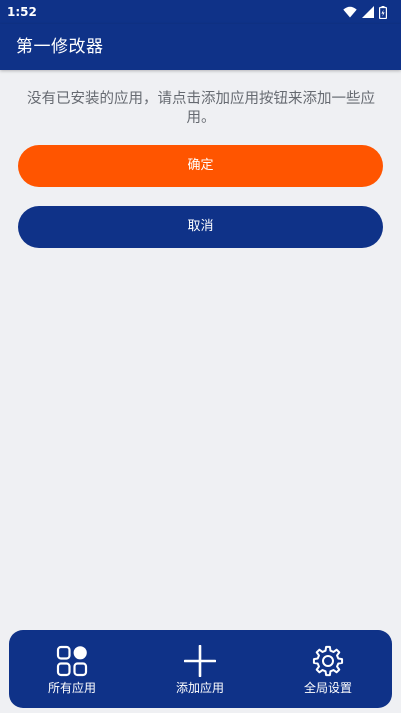 This screenshot has height=713, width=401. I want to click on confirm-button: 确定, so click(200, 166).